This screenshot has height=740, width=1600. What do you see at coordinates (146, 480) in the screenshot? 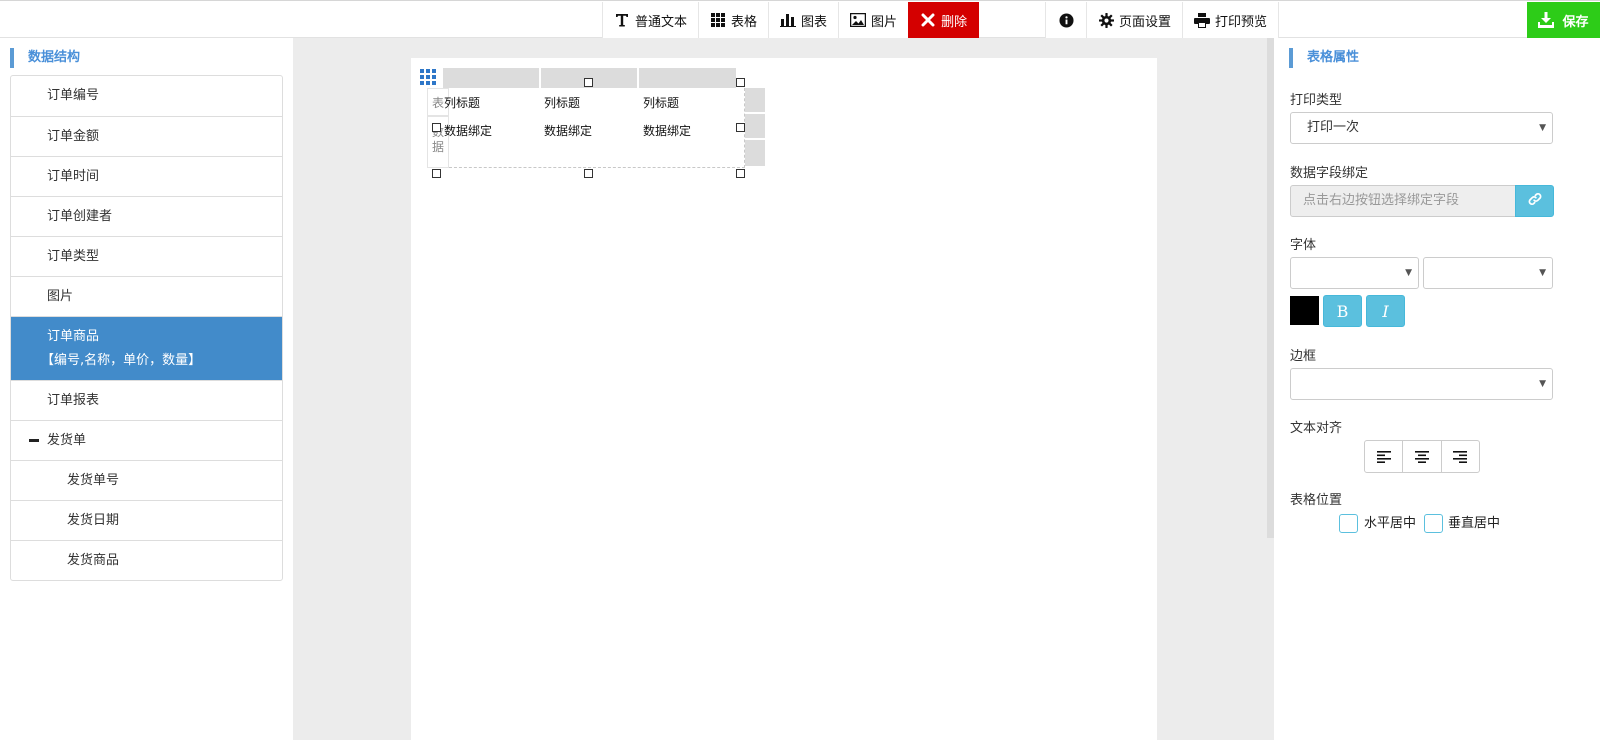
I see `tree-item-shipping-number: 发货单号` at bounding box center [146, 480].